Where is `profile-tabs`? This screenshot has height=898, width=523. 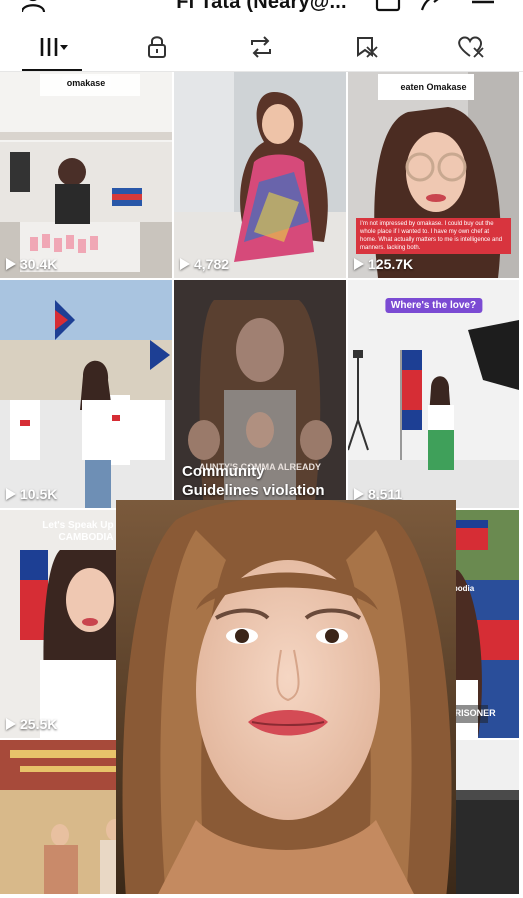 profile-tabs is located at coordinates (261, 47).